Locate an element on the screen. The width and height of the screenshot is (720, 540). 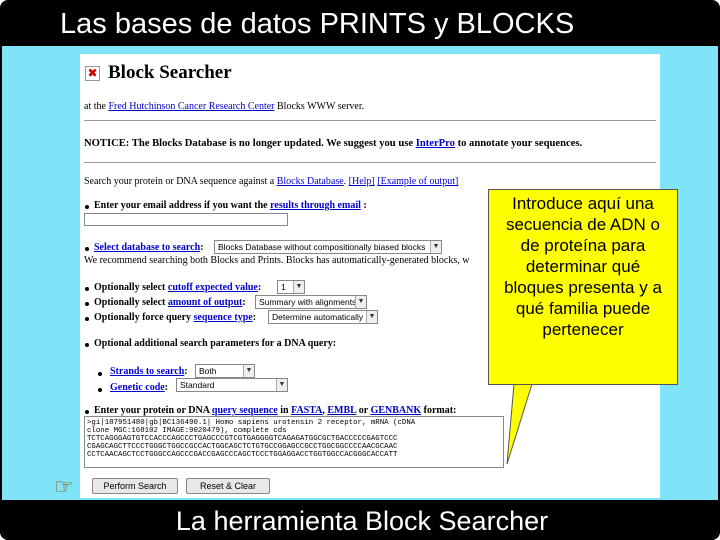
genetic-code-select: Standard ▼ is located at coordinates (232, 385).